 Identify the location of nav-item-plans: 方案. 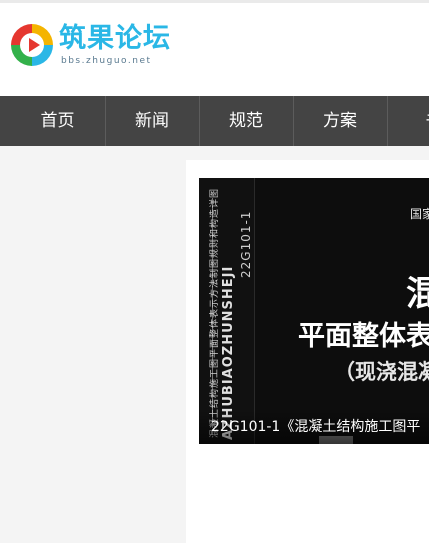
(339, 121).